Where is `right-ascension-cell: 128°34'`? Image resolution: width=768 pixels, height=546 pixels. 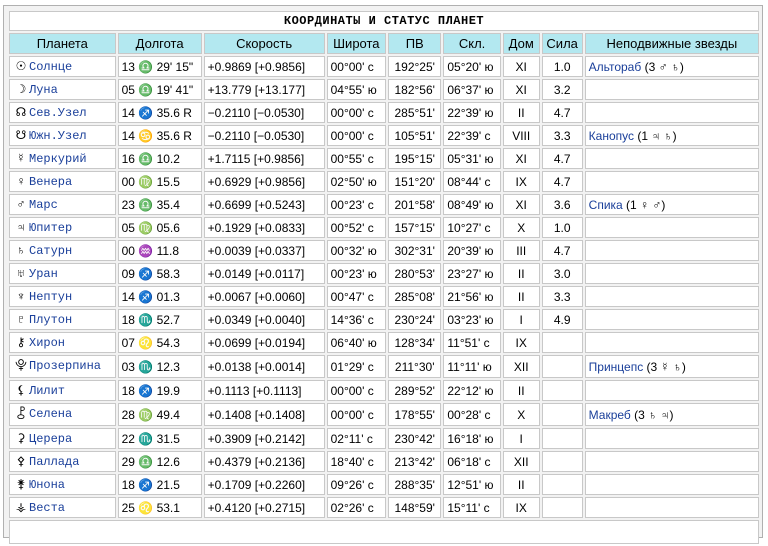 right-ascension-cell: 128°34' is located at coordinates (415, 342).